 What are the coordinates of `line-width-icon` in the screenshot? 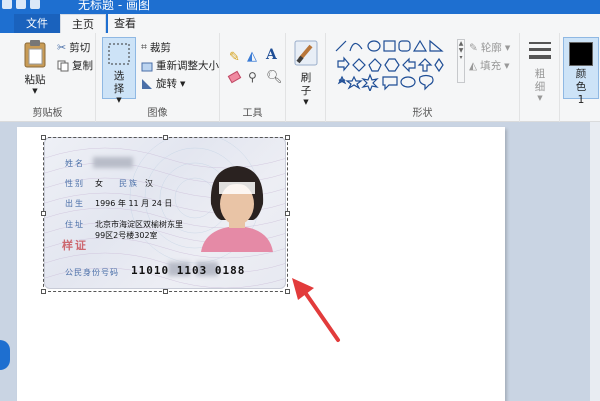 It's located at (540, 50).